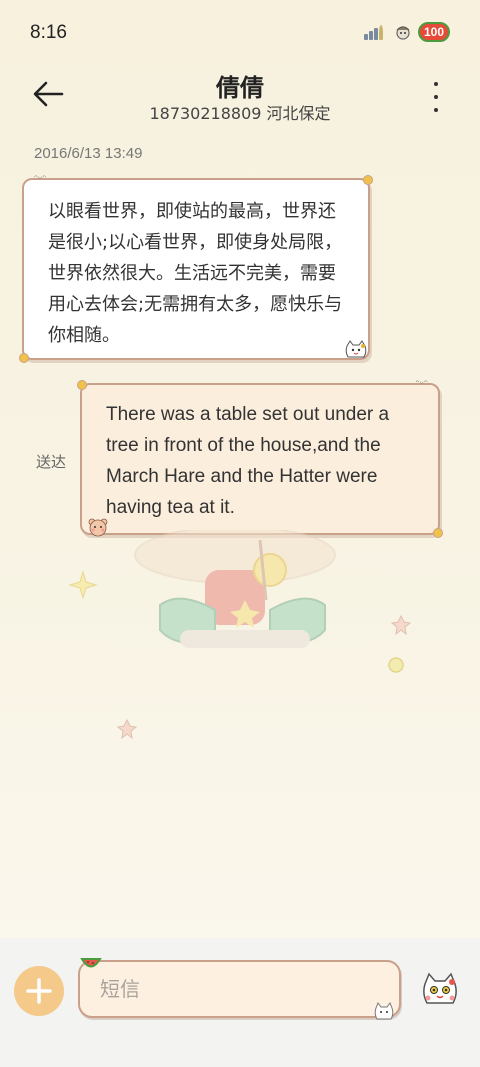 The image size is (480, 1067). I want to click on lucky-cat-icon, so click(440, 988).